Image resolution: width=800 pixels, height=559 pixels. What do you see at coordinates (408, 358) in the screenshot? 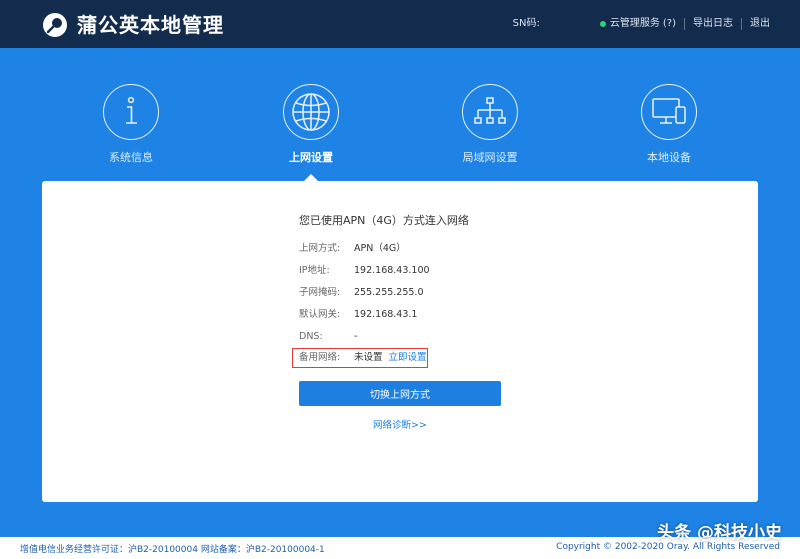
I see `setup-now-link: 立即设置` at bounding box center [408, 358].